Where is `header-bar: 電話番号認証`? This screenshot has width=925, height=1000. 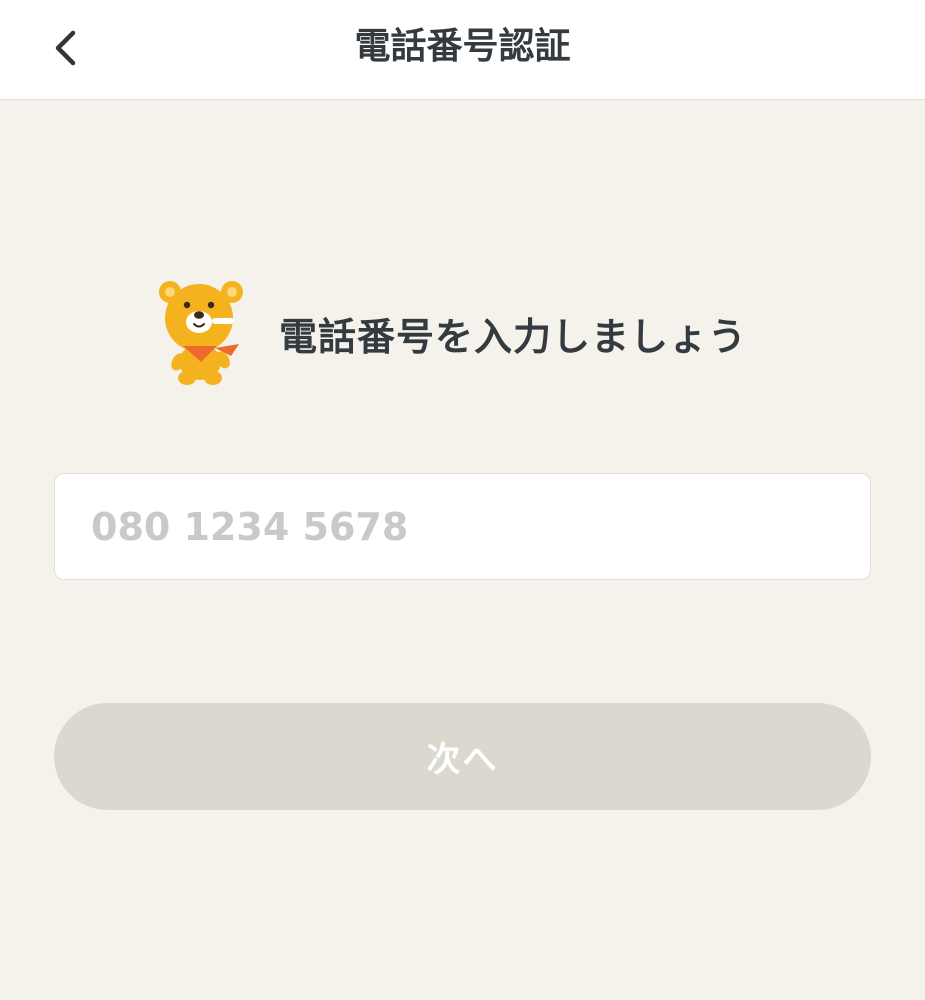
header-bar: 電話番号認証 is located at coordinates (462, 50).